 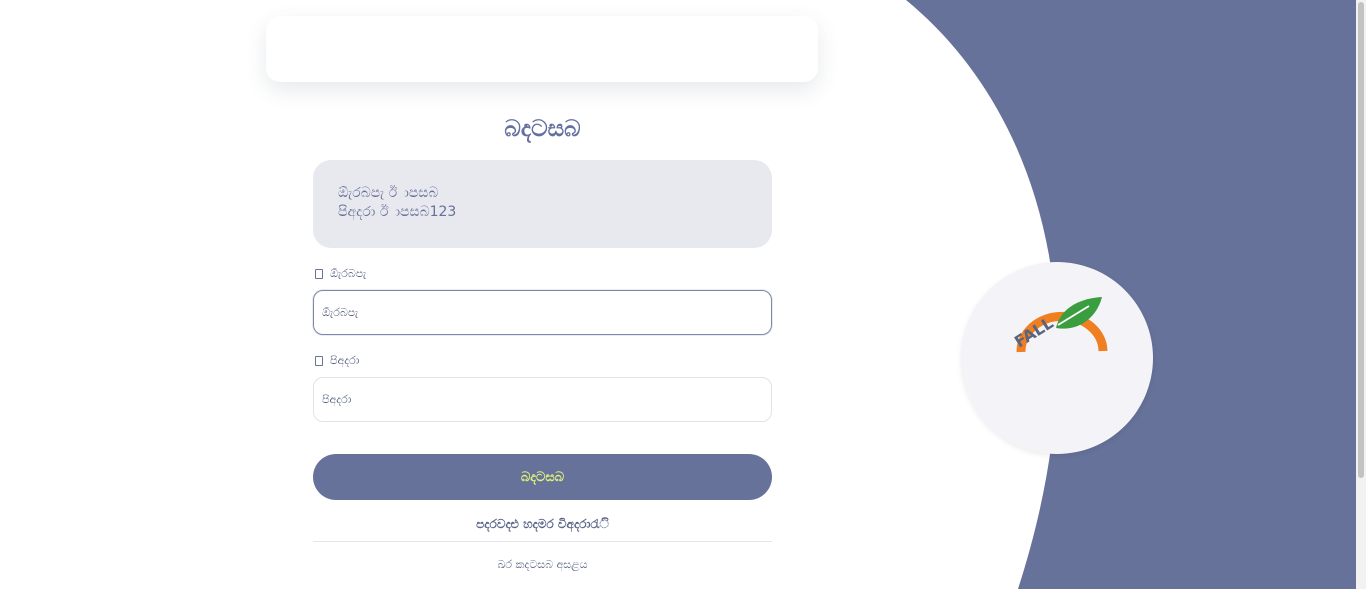 I want to click on scrollbar-thumb, so click(x=1361, y=240).